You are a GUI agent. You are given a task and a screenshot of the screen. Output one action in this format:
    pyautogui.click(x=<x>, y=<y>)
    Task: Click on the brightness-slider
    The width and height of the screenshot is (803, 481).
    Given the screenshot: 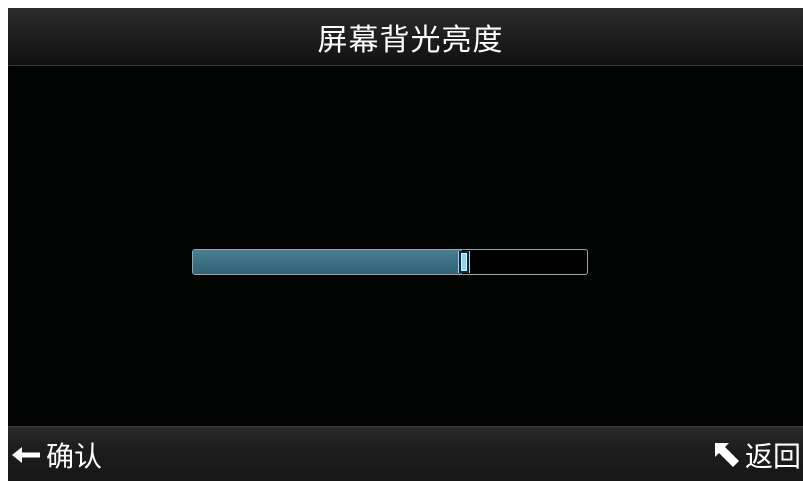 What is the action you would take?
    pyautogui.click(x=390, y=262)
    